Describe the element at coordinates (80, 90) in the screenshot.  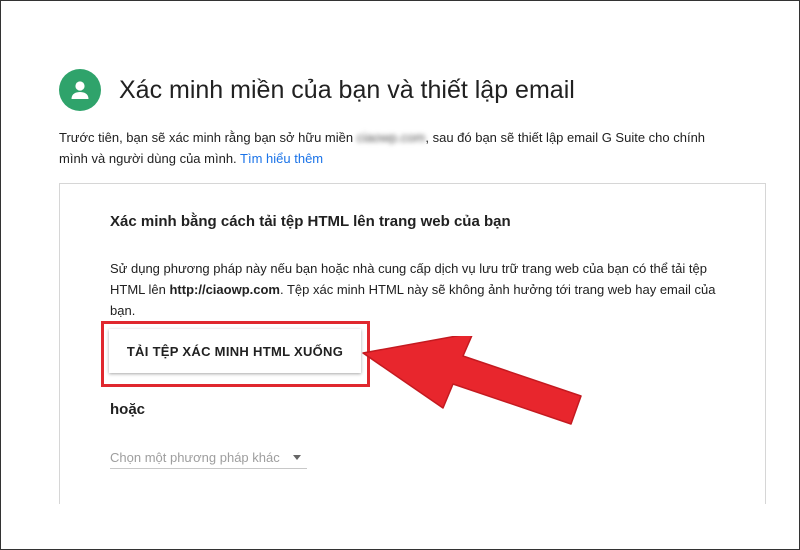
I see `person-icon` at that location.